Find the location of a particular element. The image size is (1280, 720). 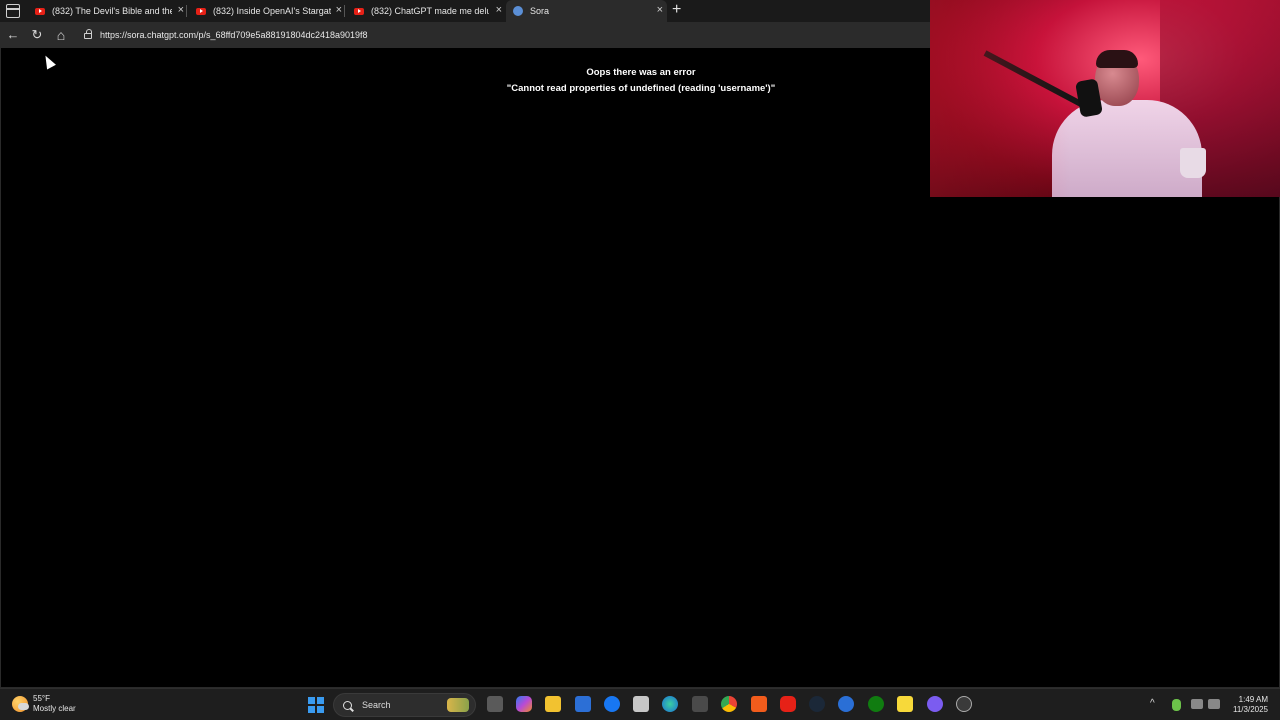

tab-title: (832) The Devil's Bible and the N is located at coordinates (112, 11).